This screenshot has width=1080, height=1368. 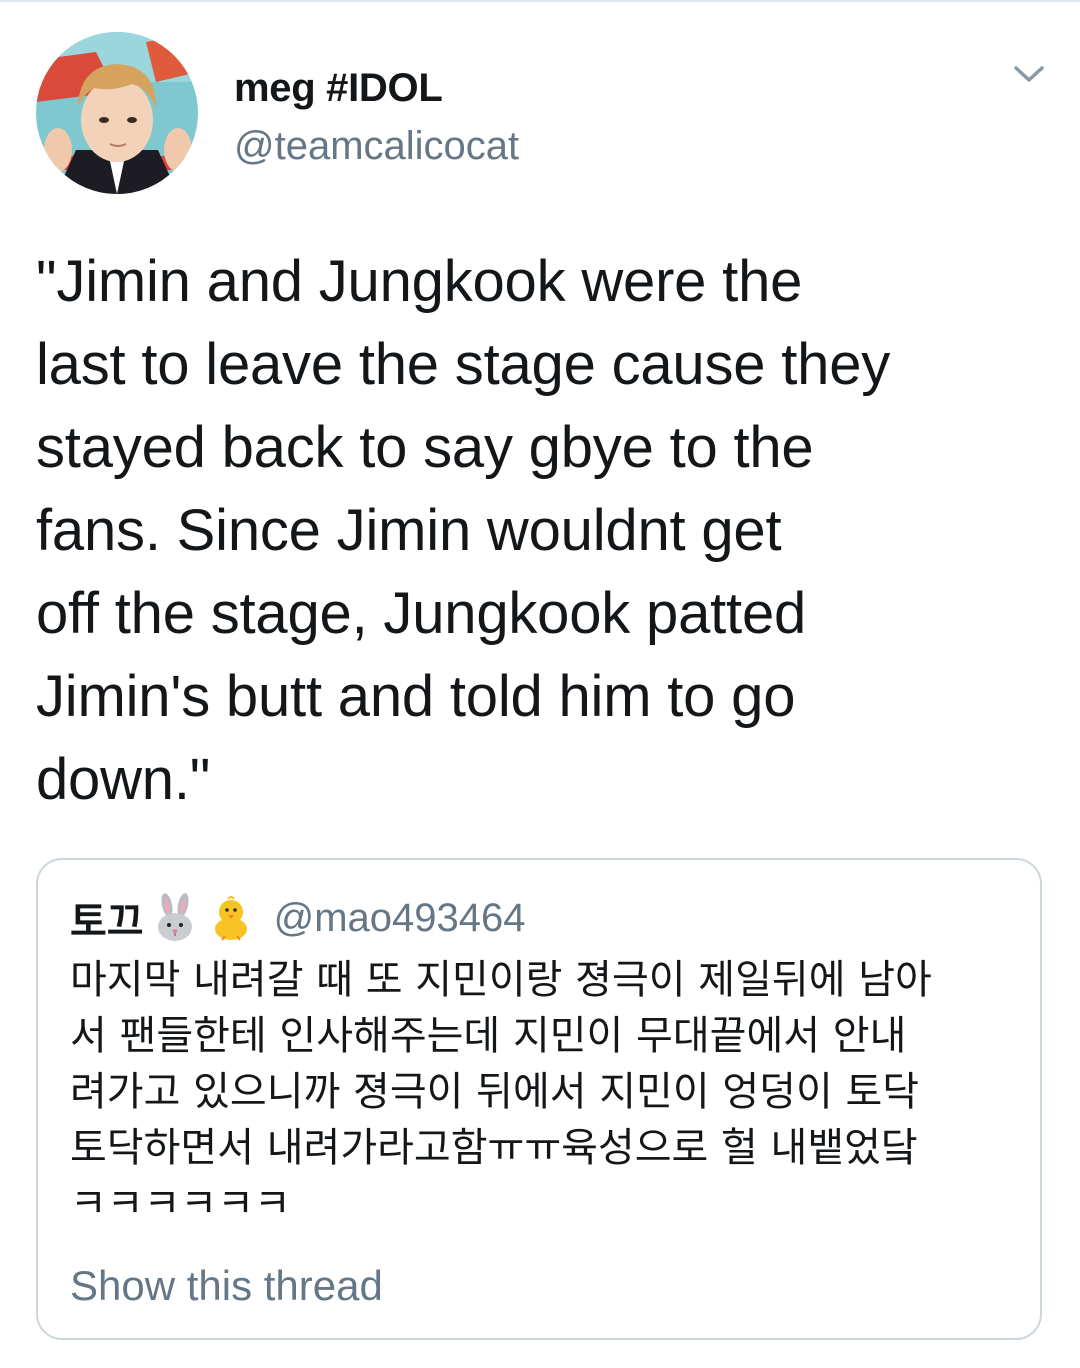 I want to click on quoted-text-line: 마지막 내려갈 때 또 지민이랑 졍극이 제일뒤에 남아, so click(x=501, y=980).